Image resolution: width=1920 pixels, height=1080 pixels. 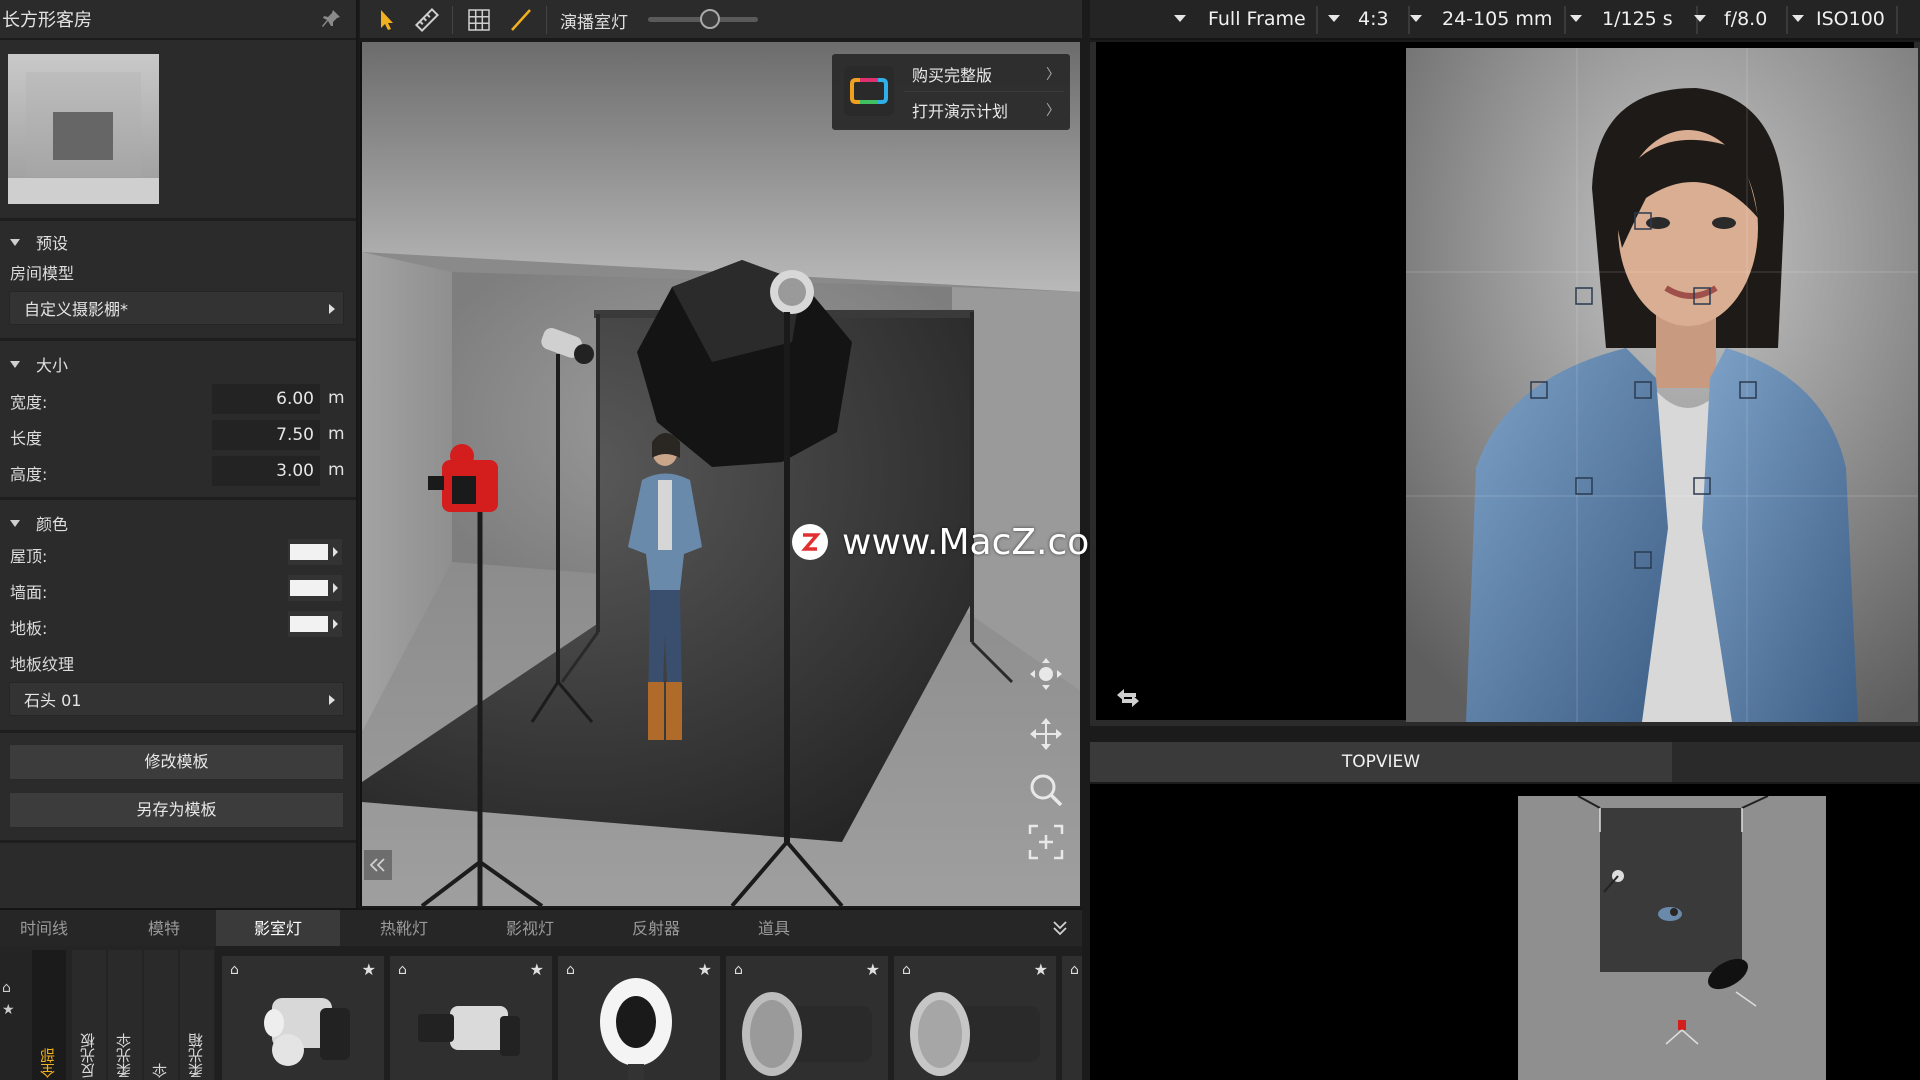 What do you see at coordinates (378, 865) in the screenshot?
I see `collapse-panel-button` at bounding box center [378, 865].